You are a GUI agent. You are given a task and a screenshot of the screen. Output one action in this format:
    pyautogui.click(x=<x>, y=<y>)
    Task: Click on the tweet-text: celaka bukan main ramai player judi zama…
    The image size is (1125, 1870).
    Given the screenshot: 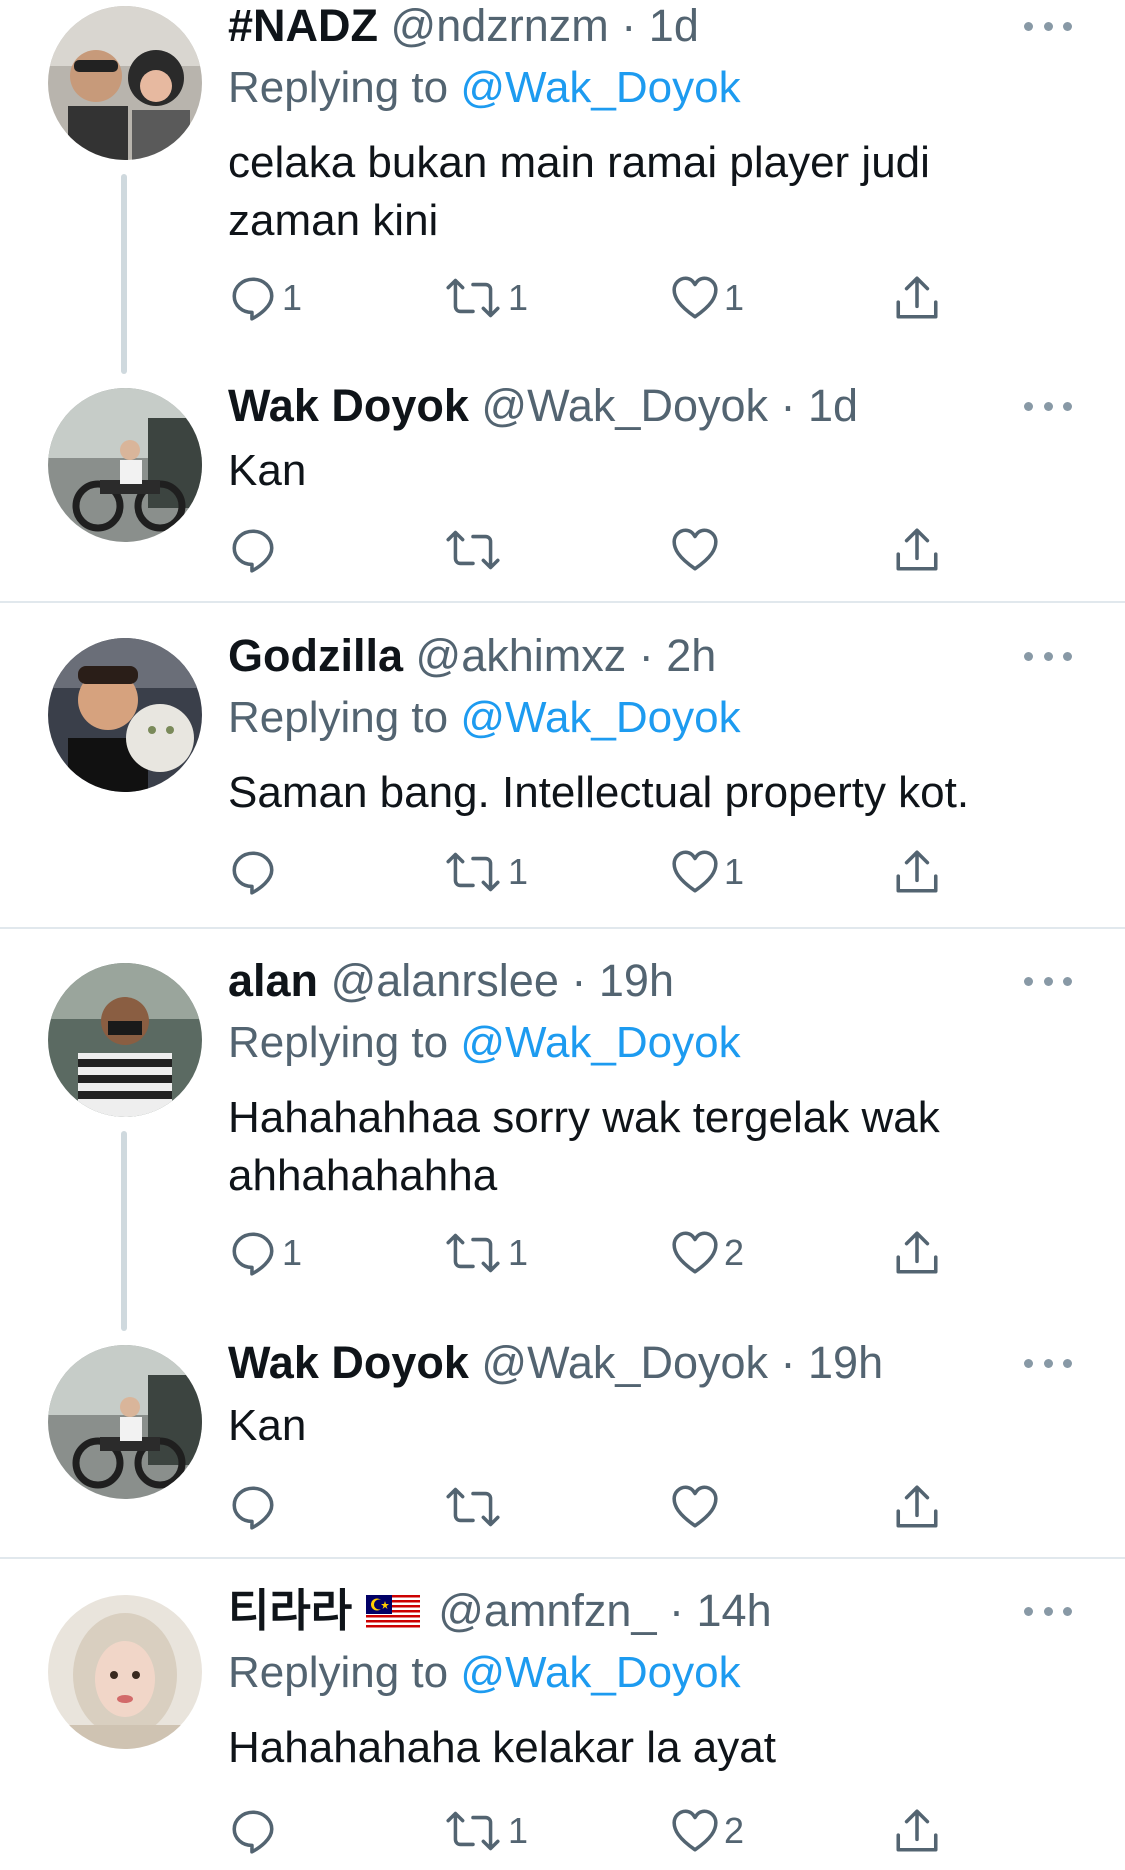 What is the action you would take?
    pyautogui.click(x=579, y=191)
    